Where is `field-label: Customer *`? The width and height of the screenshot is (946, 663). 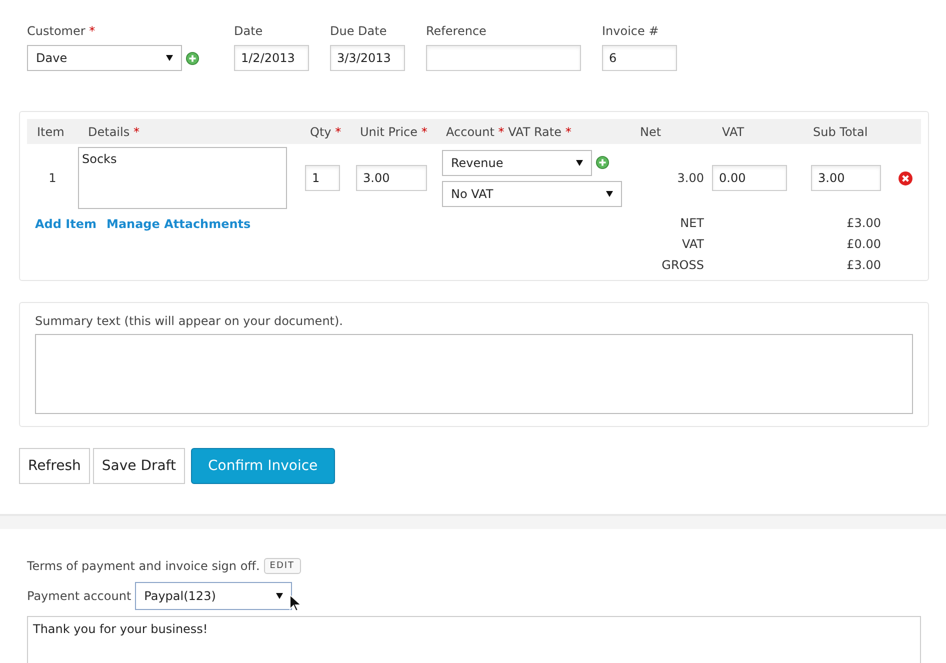 field-label: Customer * is located at coordinates (61, 31).